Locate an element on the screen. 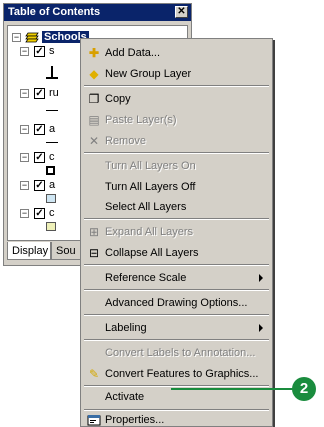 The width and height of the screenshot is (324, 427). group-layer-icon is located at coordinates (32, 37).